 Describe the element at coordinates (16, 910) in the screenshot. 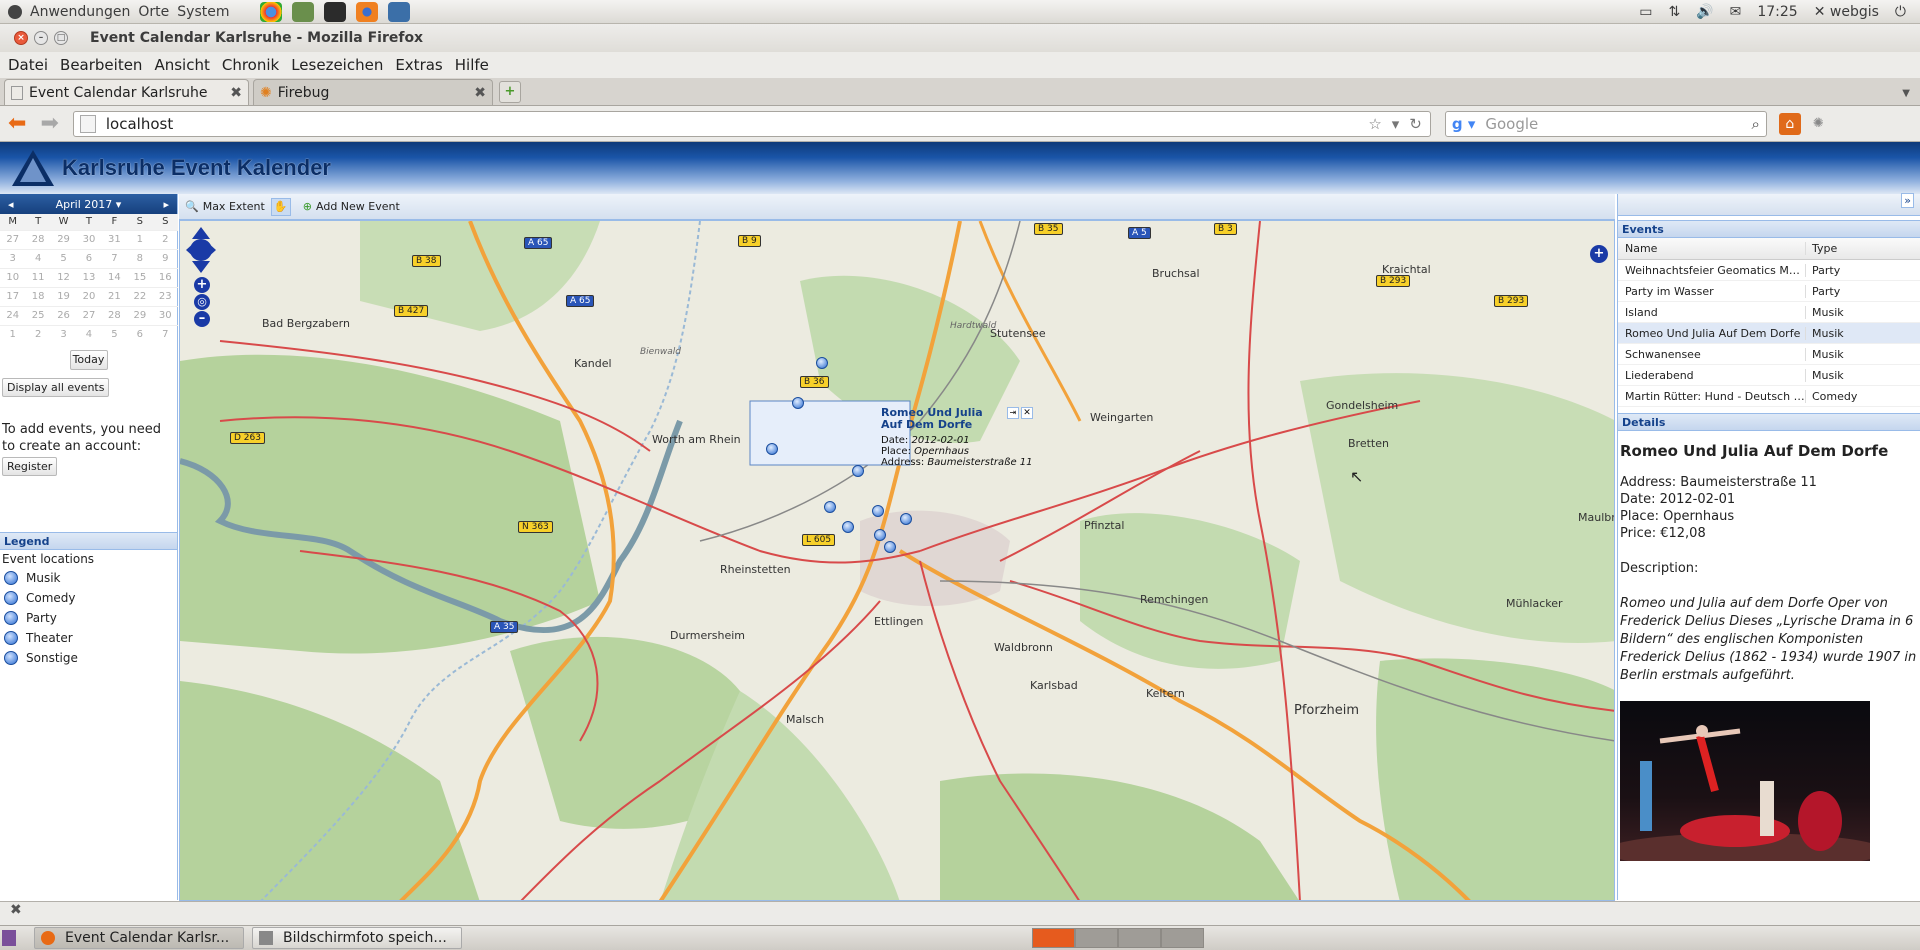

I see `status-close-icon: ✖` at that location.